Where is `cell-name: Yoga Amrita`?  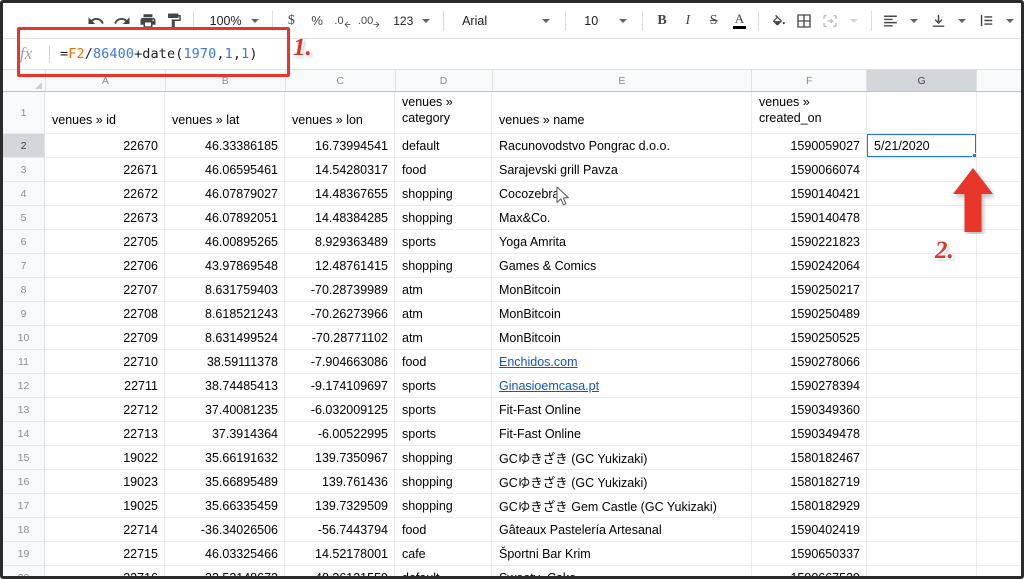
cell-name: Yoga Amrita is located at coordinates (622, 242).